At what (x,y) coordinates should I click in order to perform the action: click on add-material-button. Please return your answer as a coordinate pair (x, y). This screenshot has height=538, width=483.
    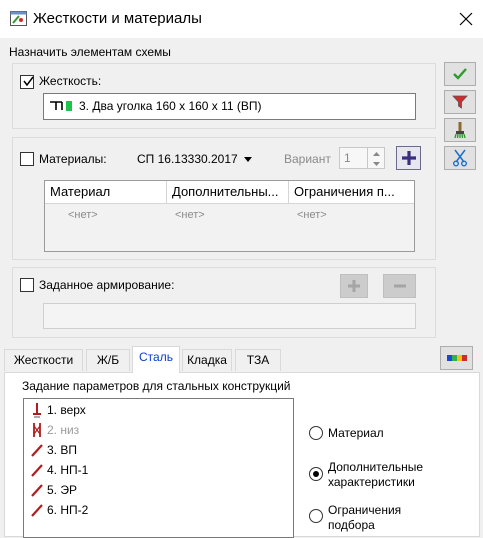
    Looking at the image, I should click on (408, 158).